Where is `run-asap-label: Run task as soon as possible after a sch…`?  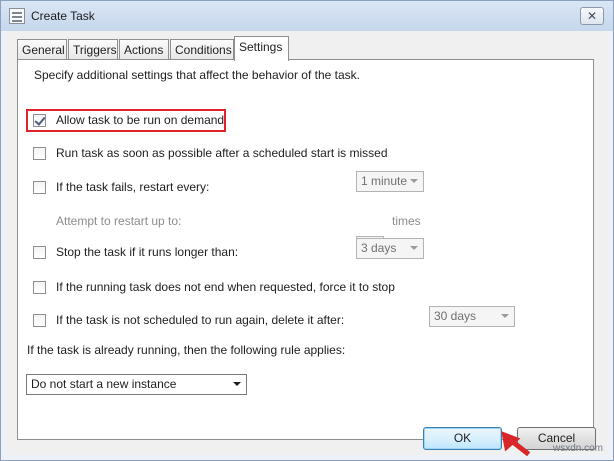 run-asap-label: Run task as soon as possible after a sch… is located at coordinates (222, 153).